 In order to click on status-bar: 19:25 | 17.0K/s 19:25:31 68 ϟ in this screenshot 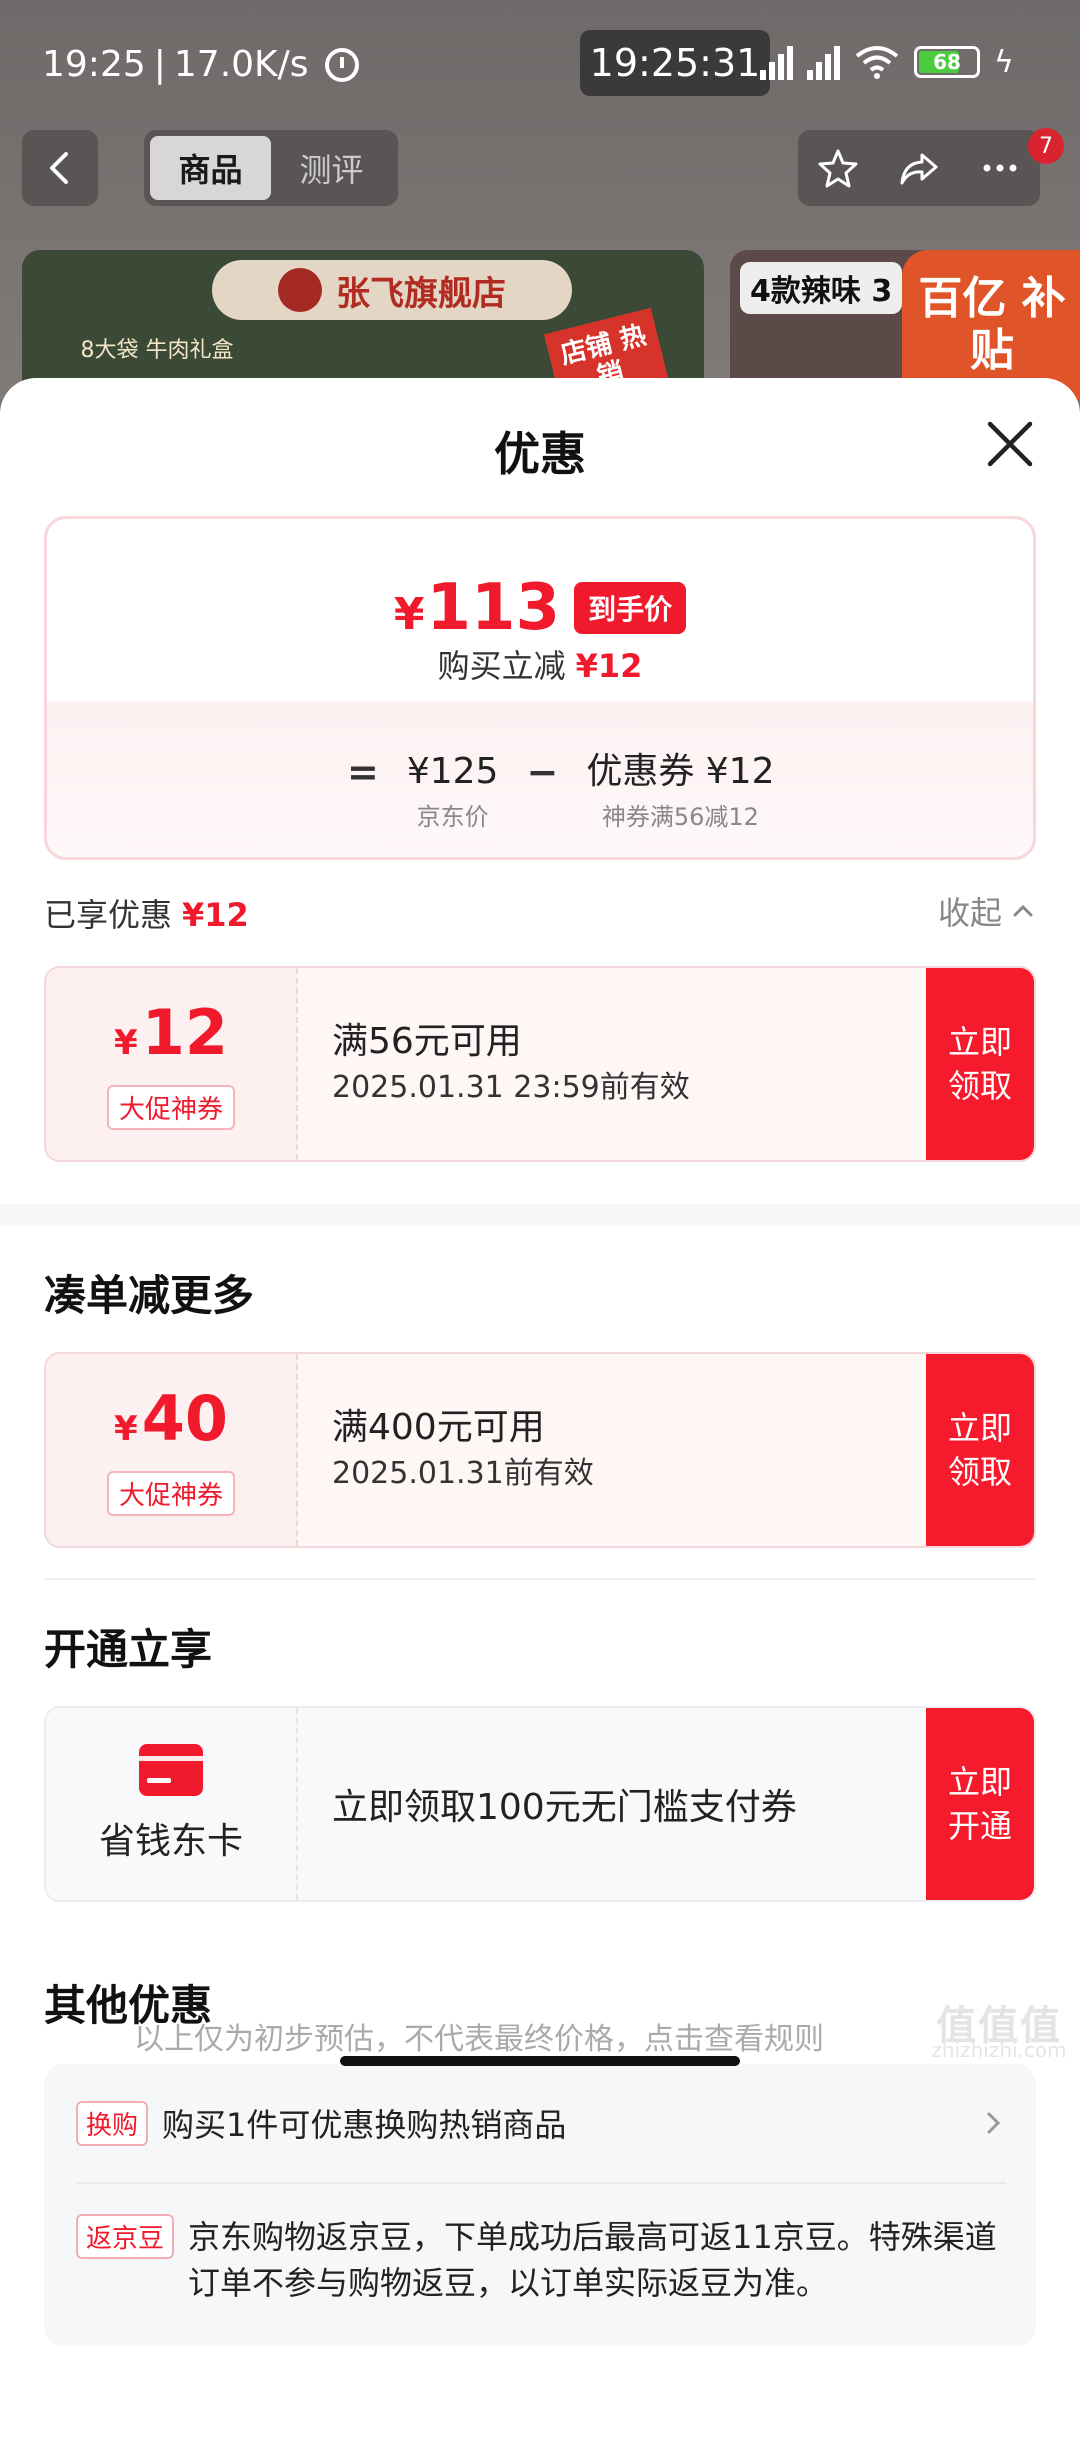, I will do `click(540, 65)`.